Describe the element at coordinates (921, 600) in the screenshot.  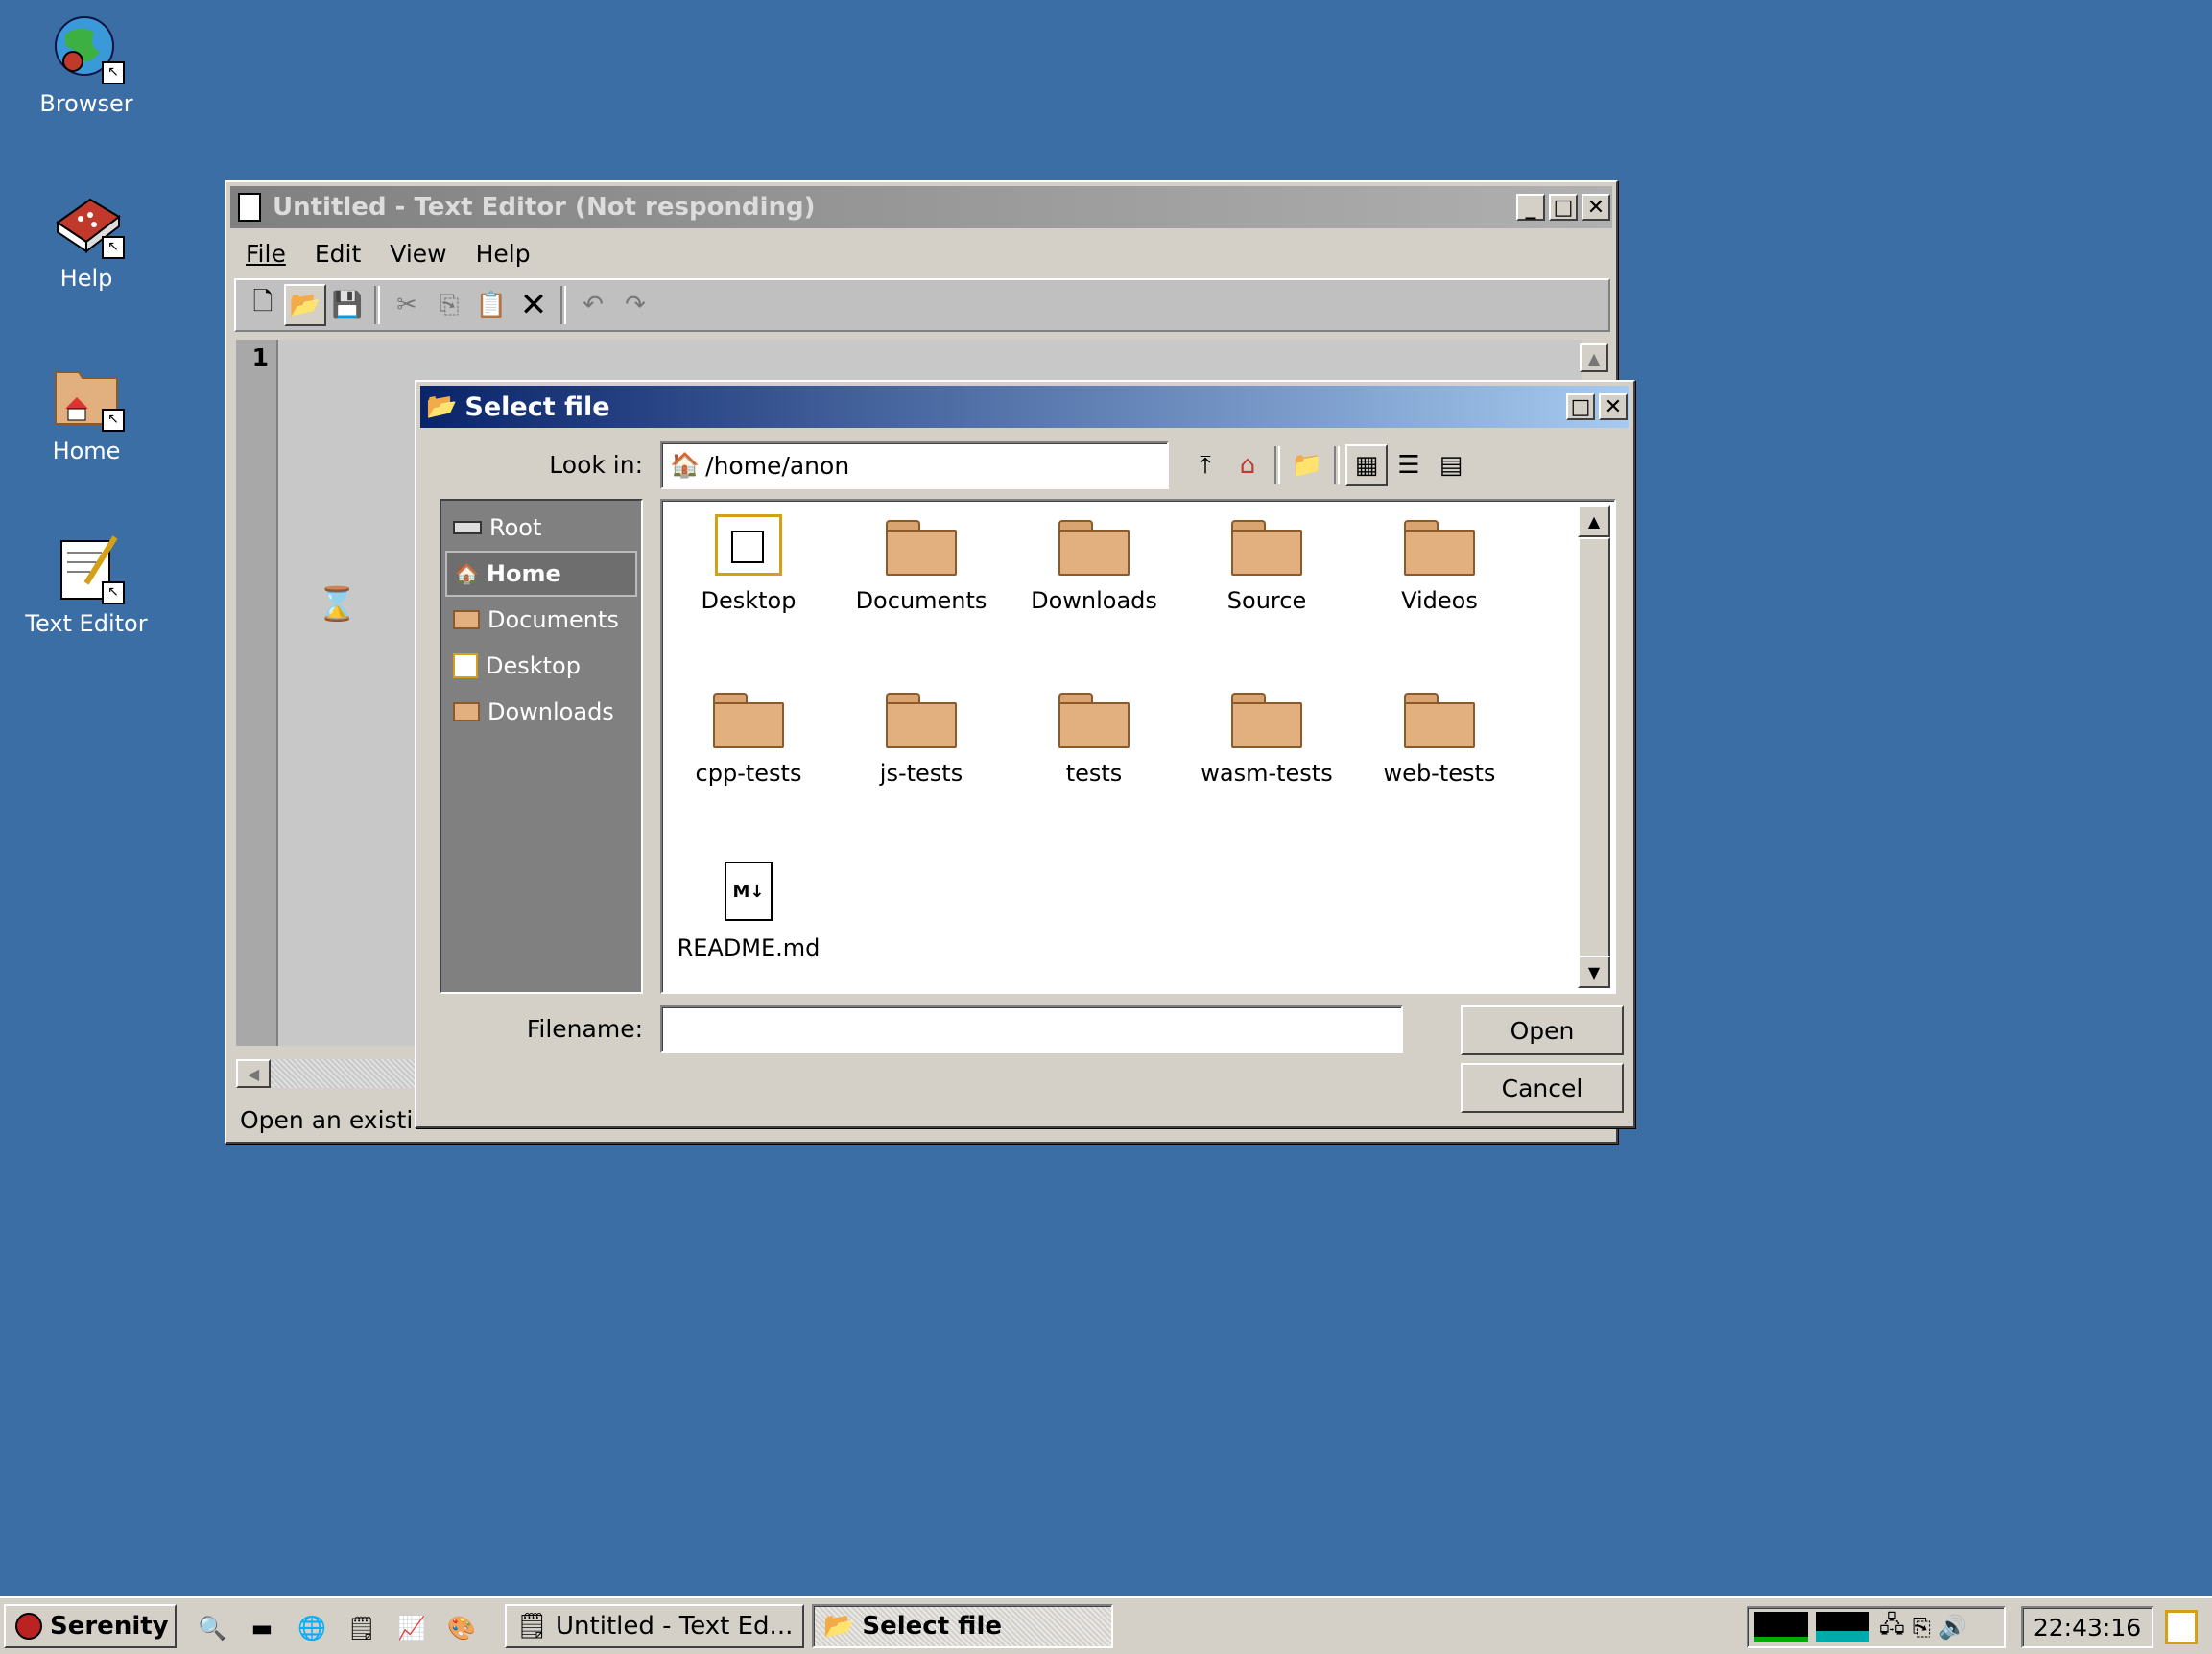
I see `file-label: Documents` at that location.